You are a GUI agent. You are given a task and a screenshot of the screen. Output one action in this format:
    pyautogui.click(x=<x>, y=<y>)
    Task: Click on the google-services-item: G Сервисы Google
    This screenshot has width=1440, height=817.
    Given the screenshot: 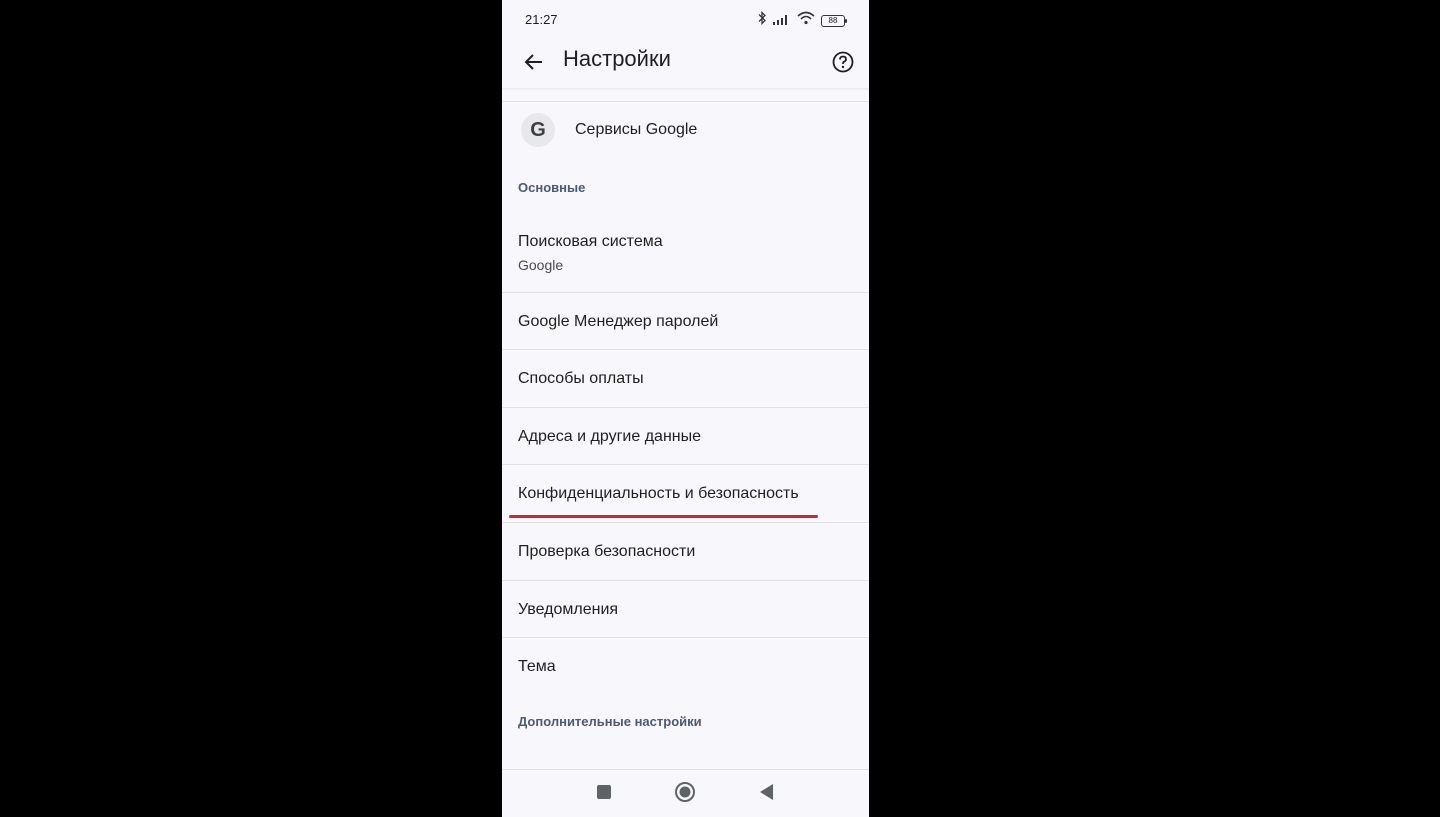 What is the action you would take?
    pyautogui.click(x=685, y=131)
    